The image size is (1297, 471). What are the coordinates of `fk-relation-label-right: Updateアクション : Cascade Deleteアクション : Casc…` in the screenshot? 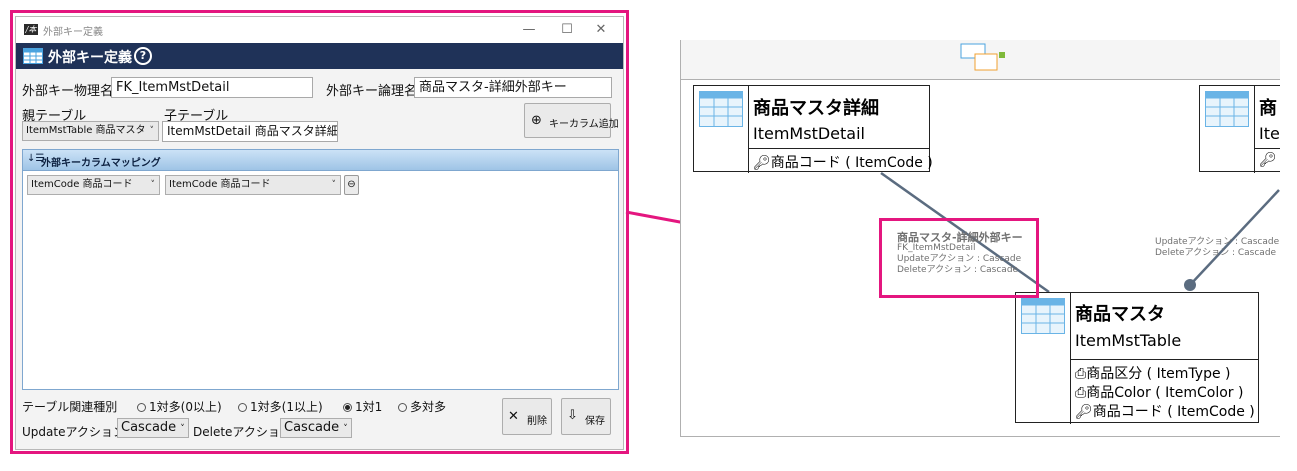 It's located at (1217, 248).